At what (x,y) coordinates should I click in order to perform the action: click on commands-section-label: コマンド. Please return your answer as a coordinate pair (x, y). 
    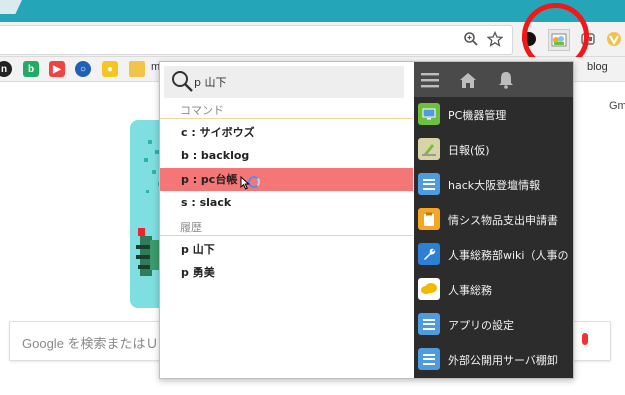
    Looking at the image, I should click on (202, 110).